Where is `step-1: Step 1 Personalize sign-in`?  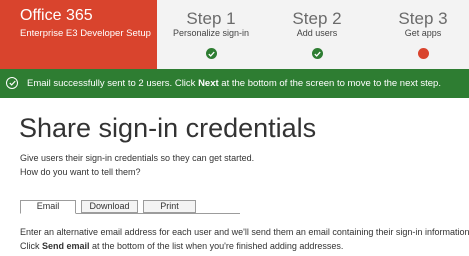
step-1: Step 1 Personalize sign-in is located at coordinates (211, 34).